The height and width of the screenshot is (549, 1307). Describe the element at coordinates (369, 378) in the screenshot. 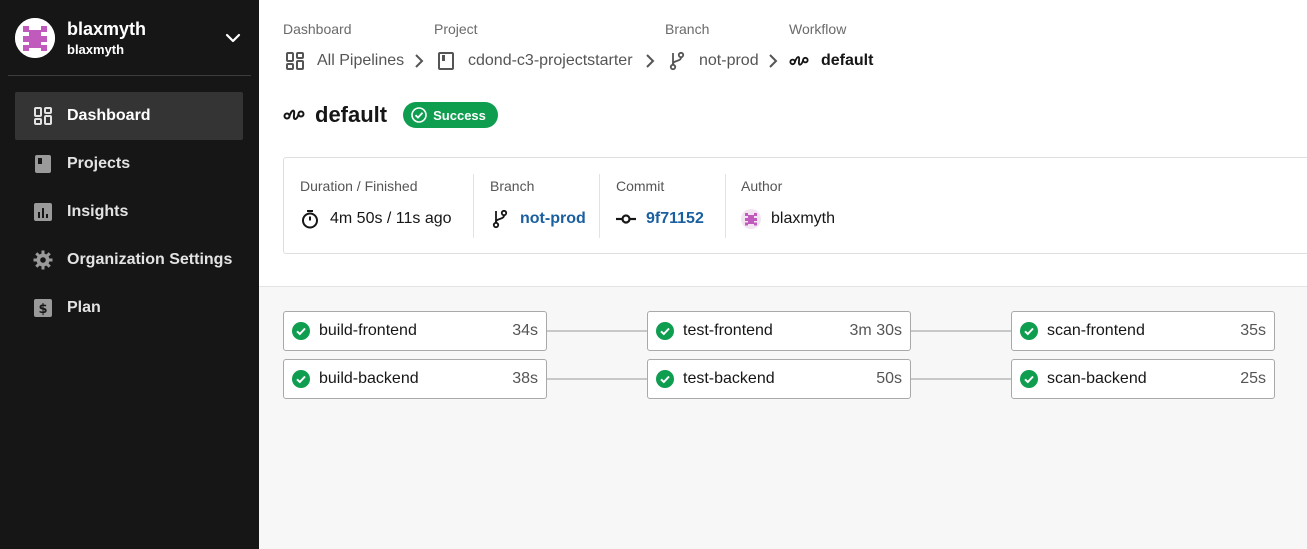

I see `job-name: build-backend` at that location.